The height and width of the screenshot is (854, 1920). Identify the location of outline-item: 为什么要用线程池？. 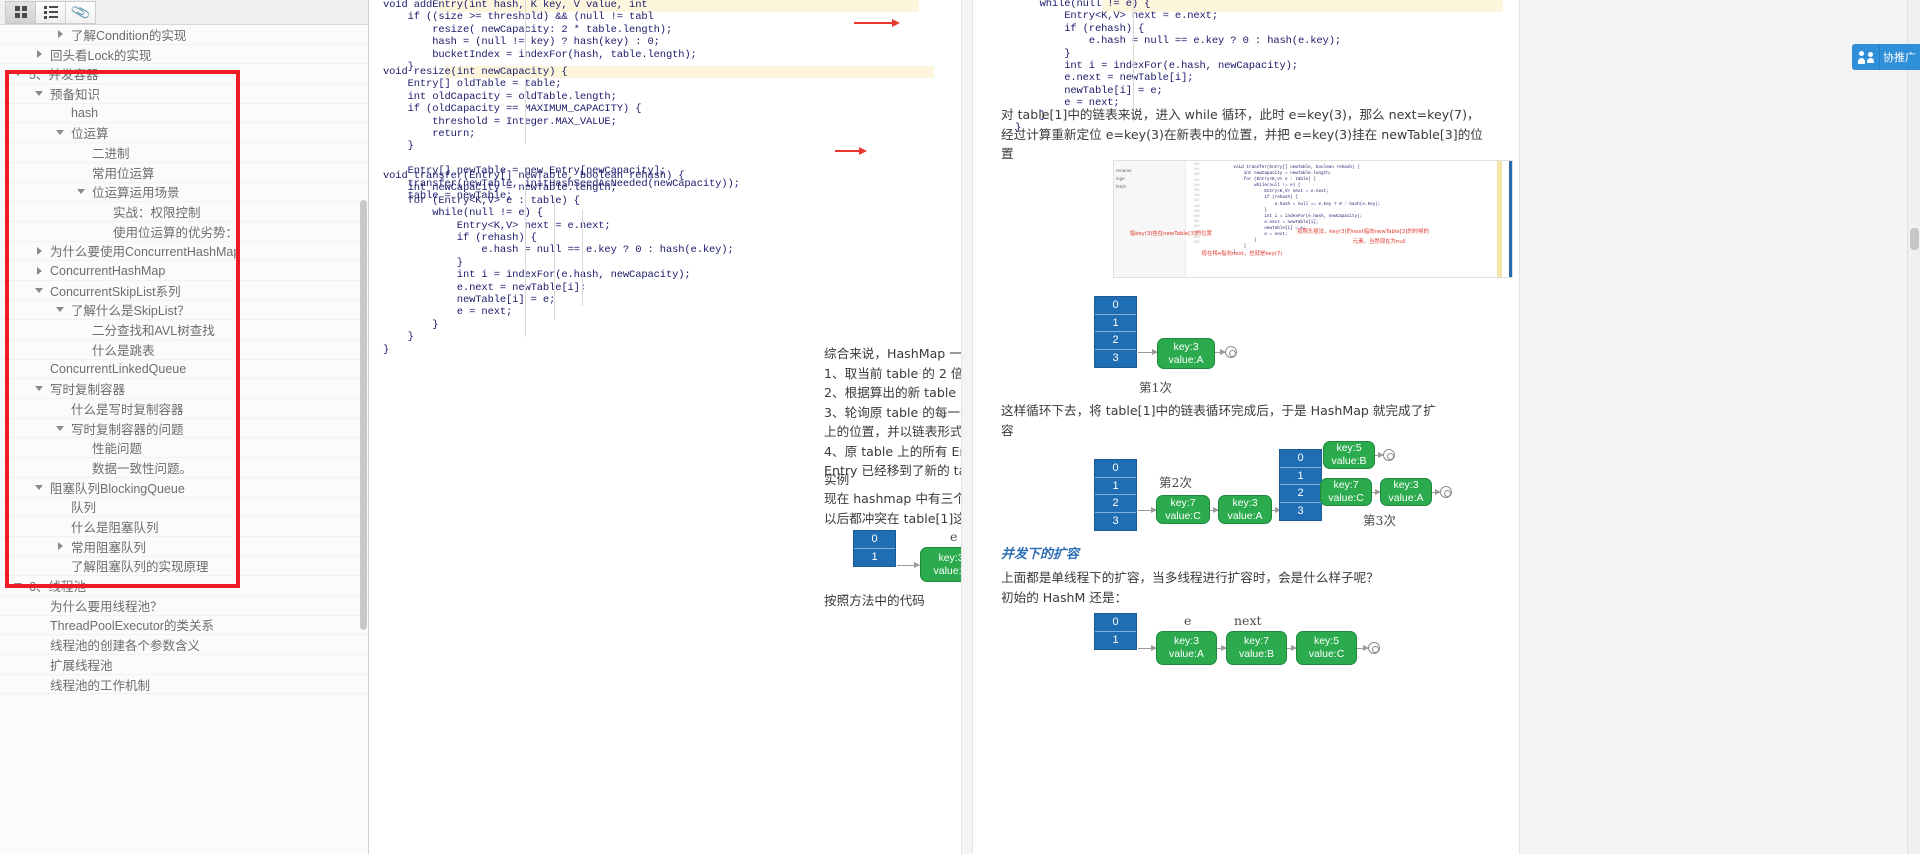
(184, 606).